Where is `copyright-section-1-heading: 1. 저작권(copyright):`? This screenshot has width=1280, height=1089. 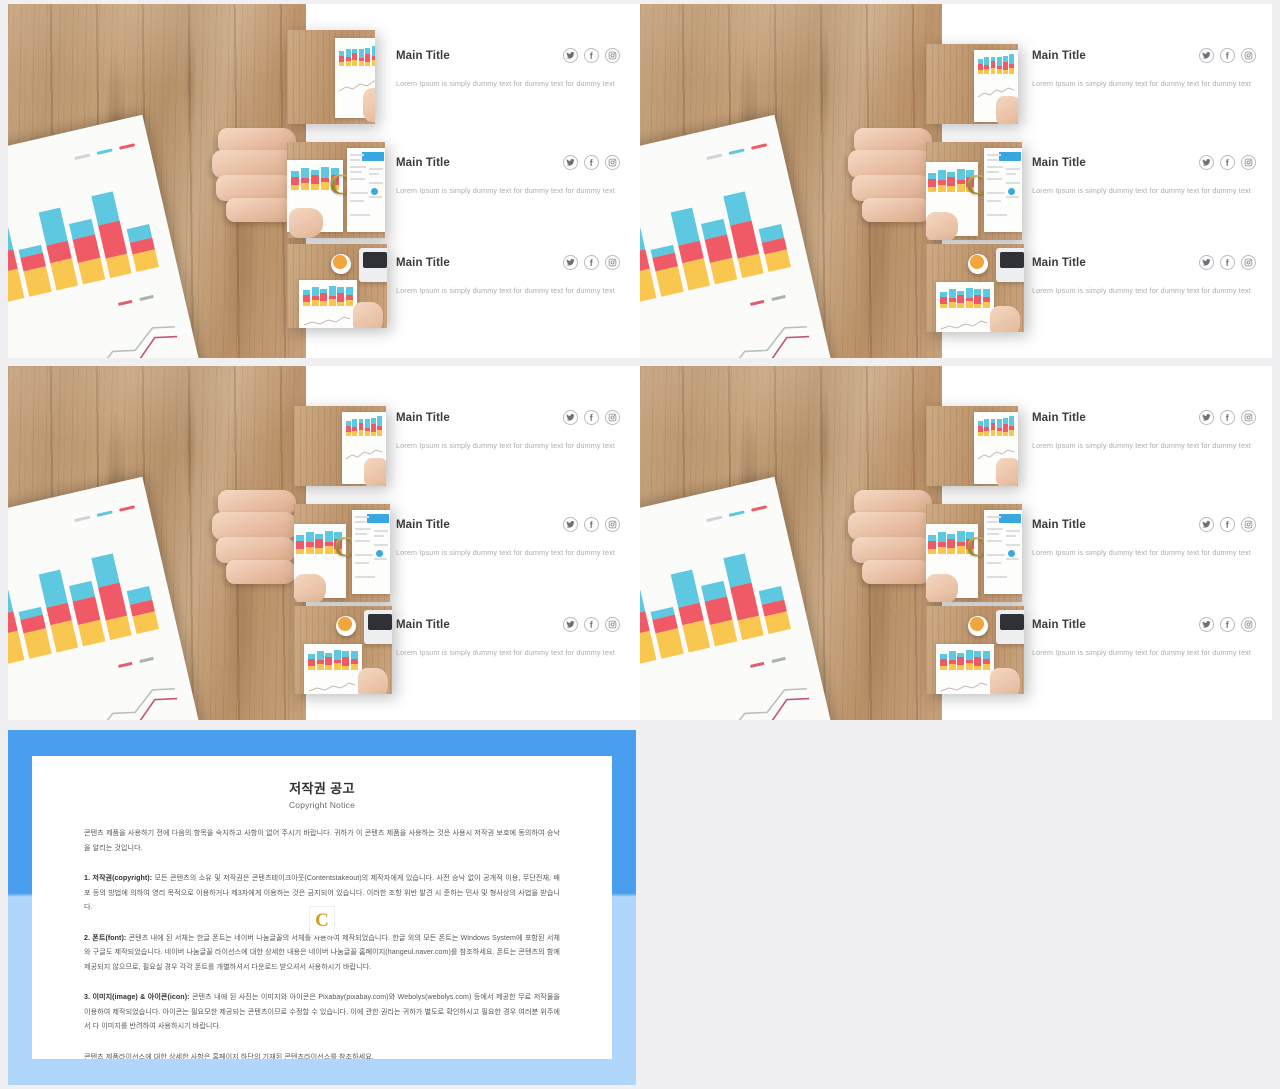 copyright-section-1-heading: 1. 저작권(copyright): is located at coordinates (118, 878).